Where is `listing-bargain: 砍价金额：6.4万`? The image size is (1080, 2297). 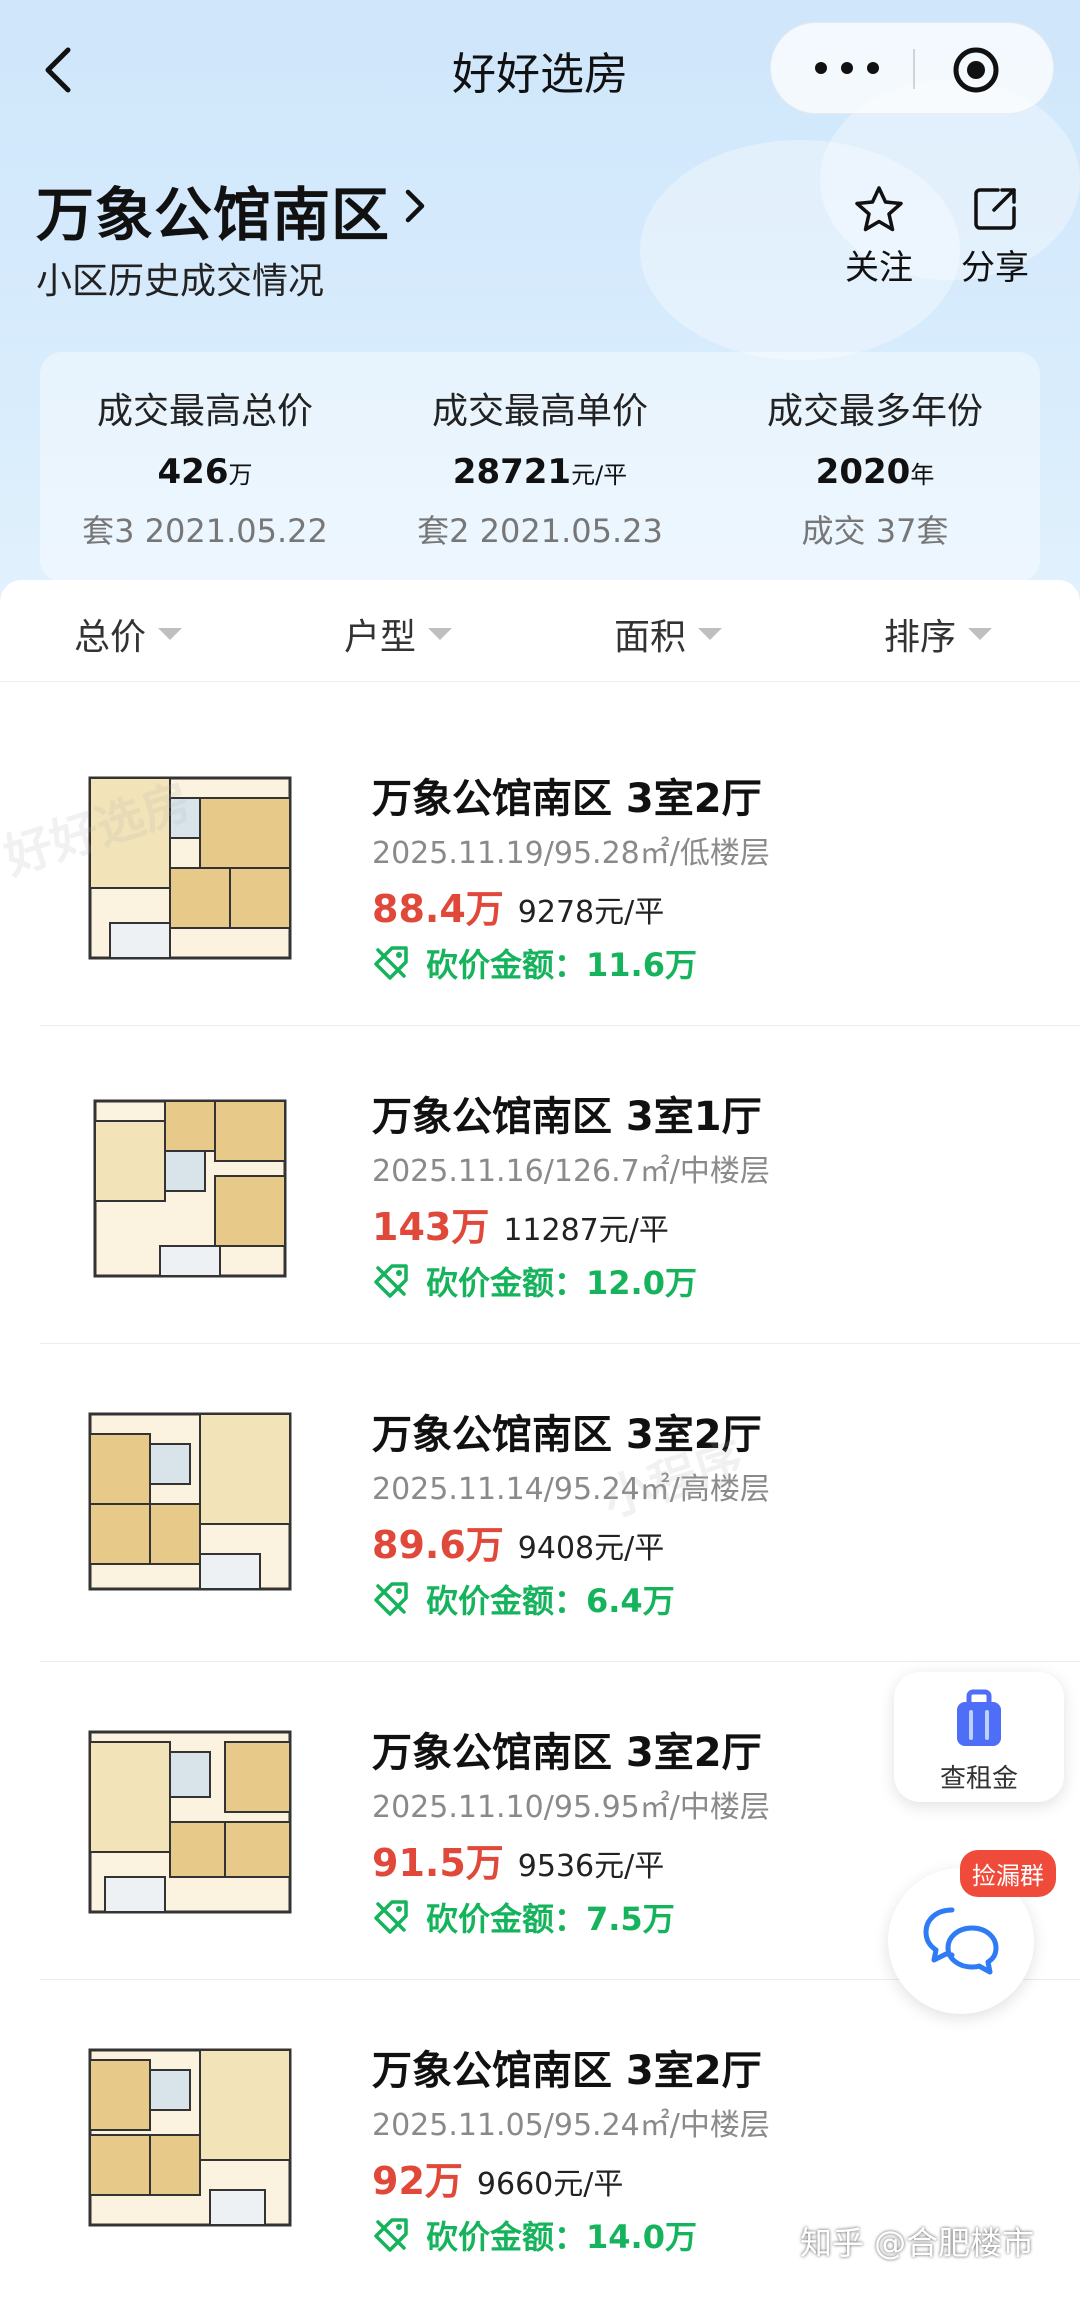 listing-bargain: 砍价金额：6.4万 is located at coordinates (523, 1599).